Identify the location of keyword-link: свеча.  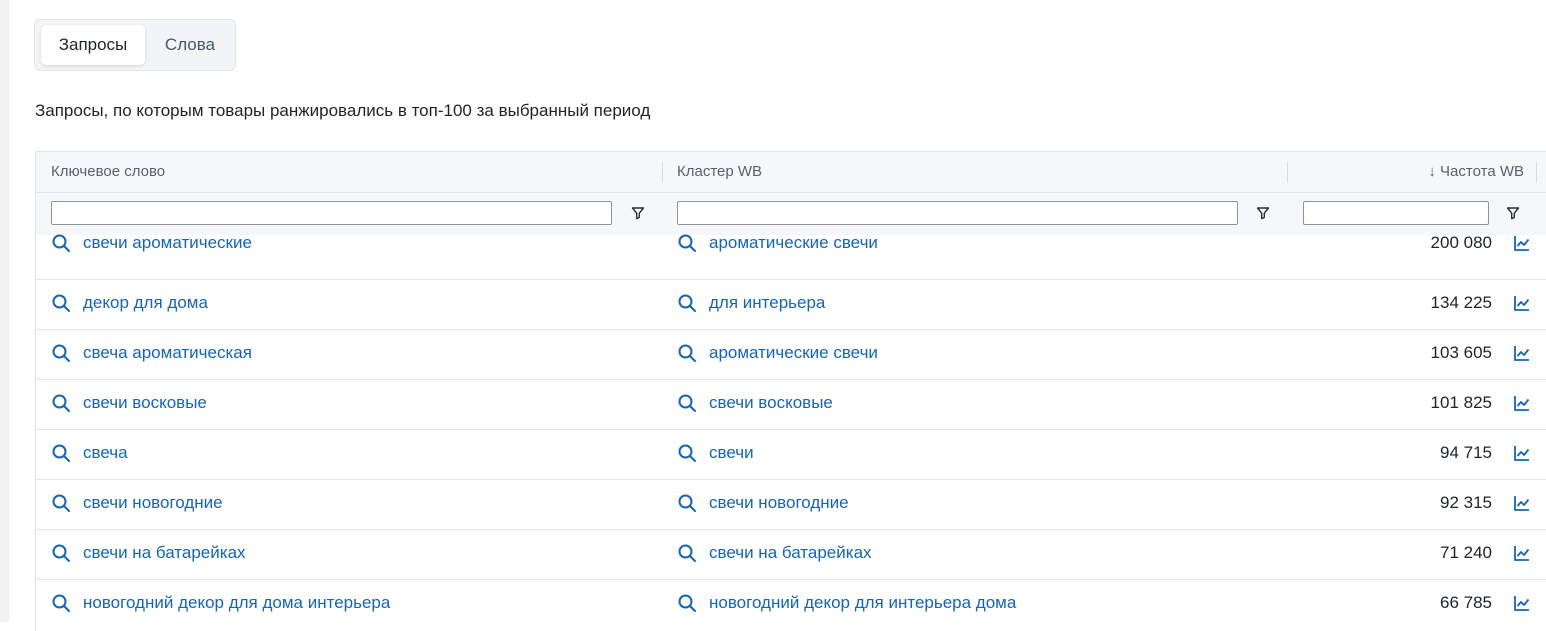
(89, 453).